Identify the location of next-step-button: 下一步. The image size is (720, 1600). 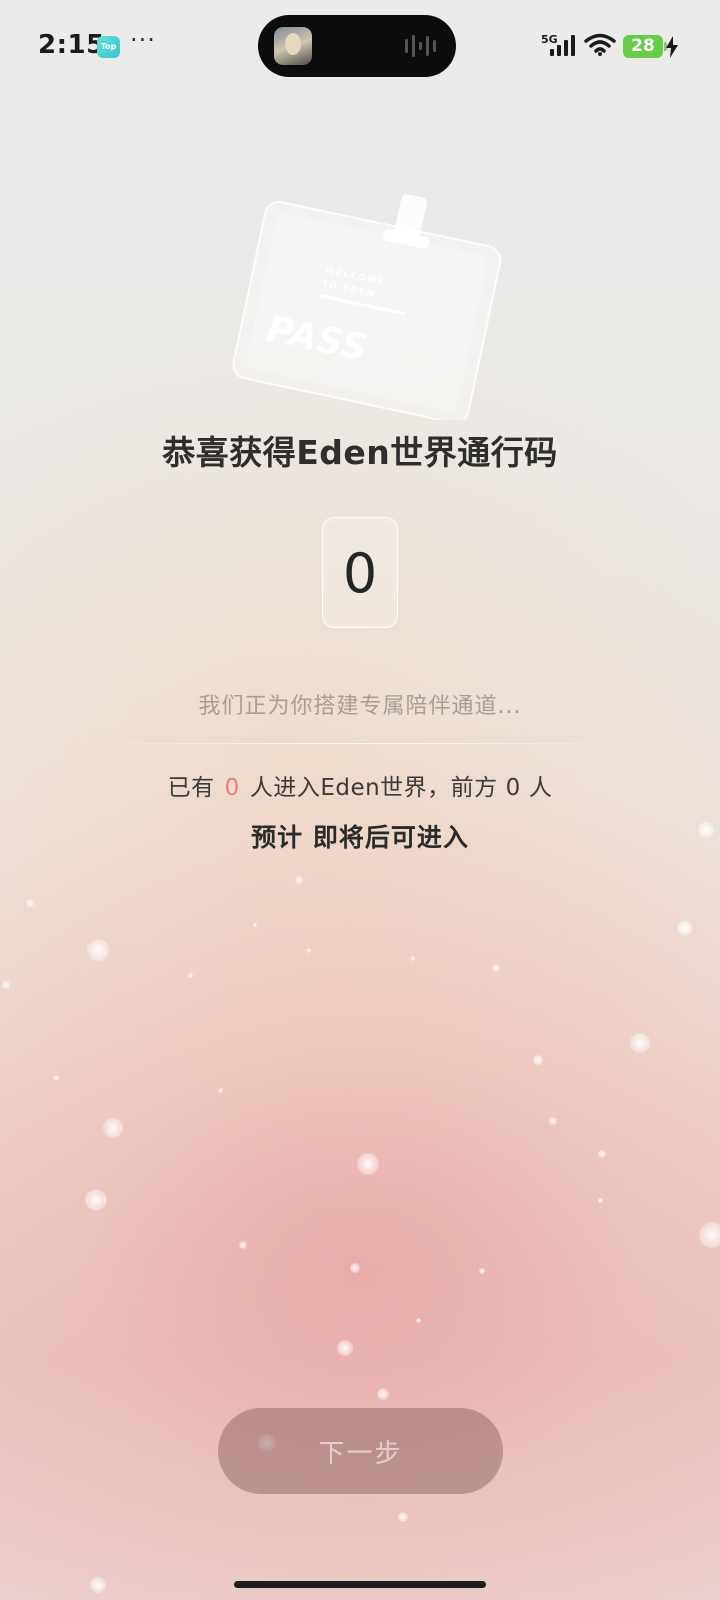
(360, 1451).